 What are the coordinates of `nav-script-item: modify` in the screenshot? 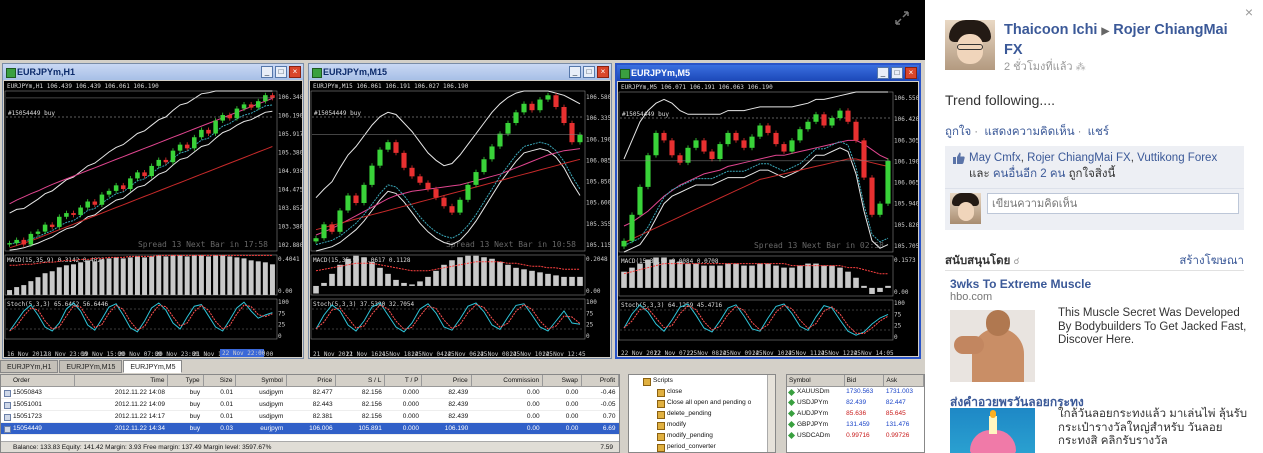 It's located at (702, 424).